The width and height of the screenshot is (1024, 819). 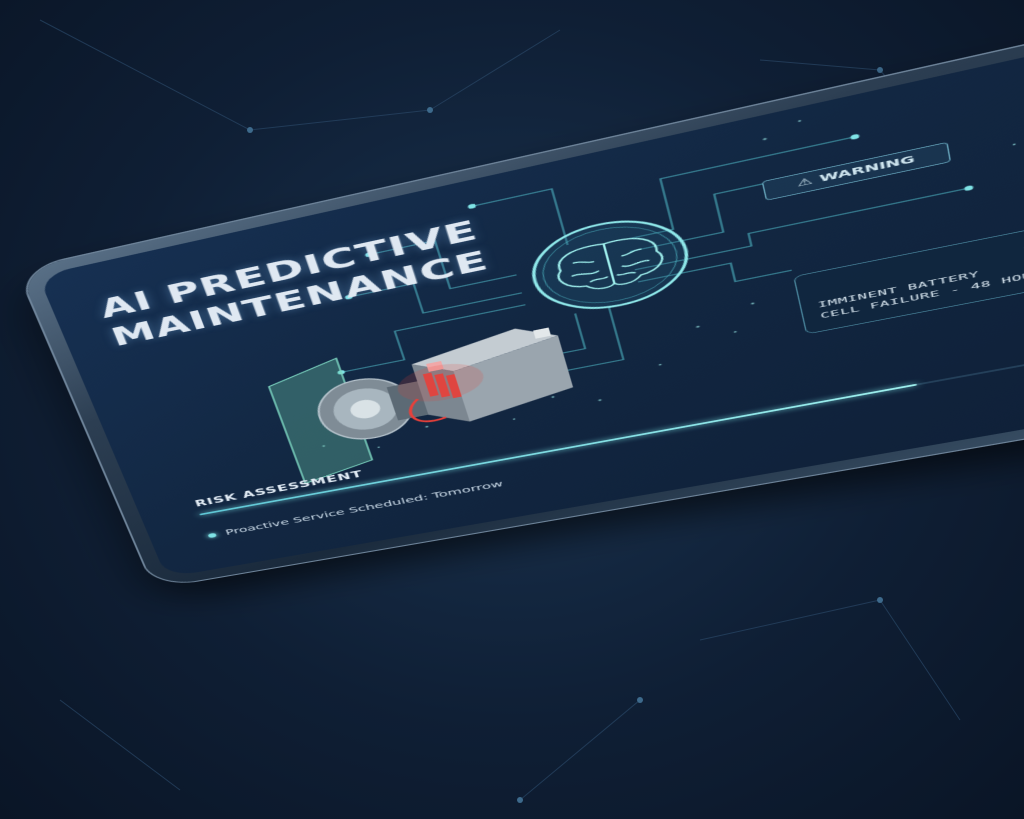 I want to click on status-dot-icon, so click(x=212, y=535).